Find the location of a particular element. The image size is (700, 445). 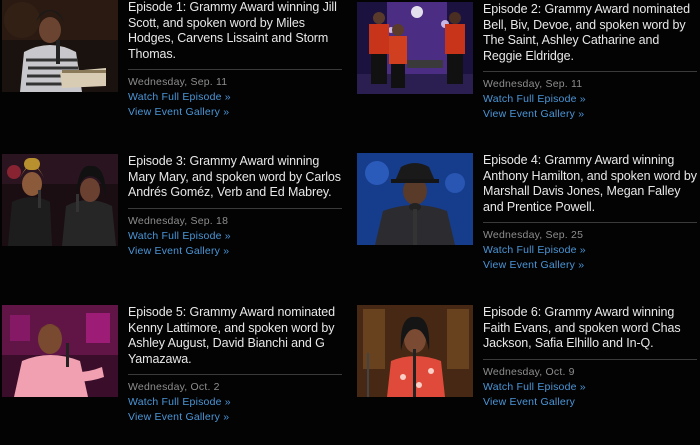

episode-1-photo is located at coordinates (60, 46).